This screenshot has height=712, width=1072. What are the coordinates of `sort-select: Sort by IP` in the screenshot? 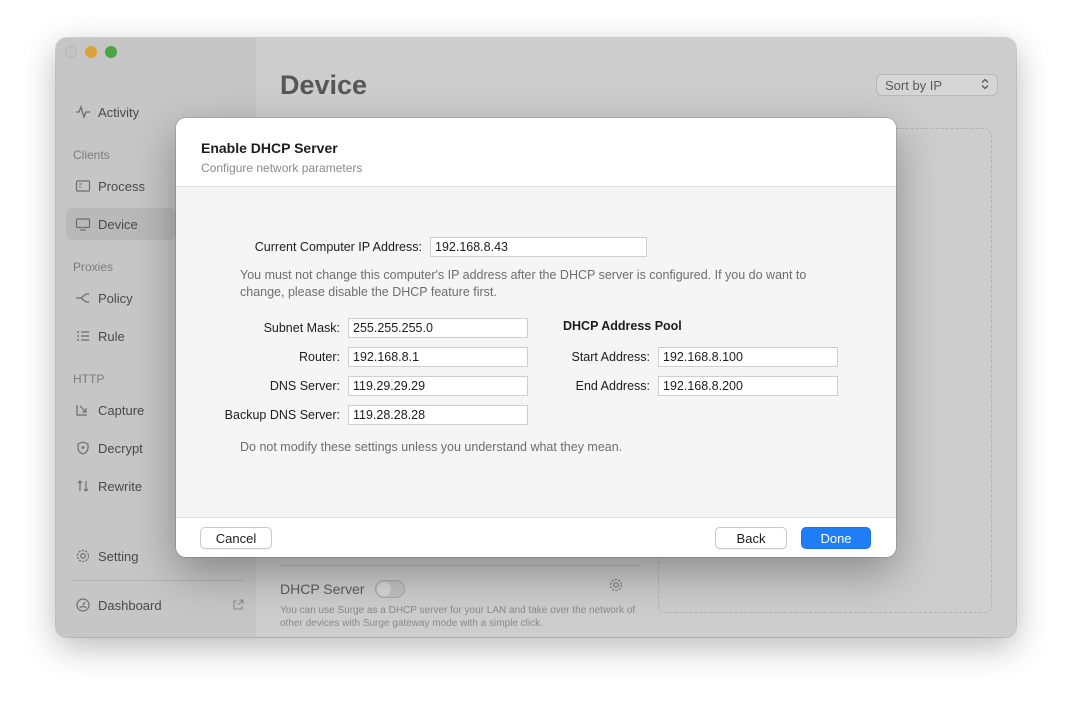 It's located at (937, 85).